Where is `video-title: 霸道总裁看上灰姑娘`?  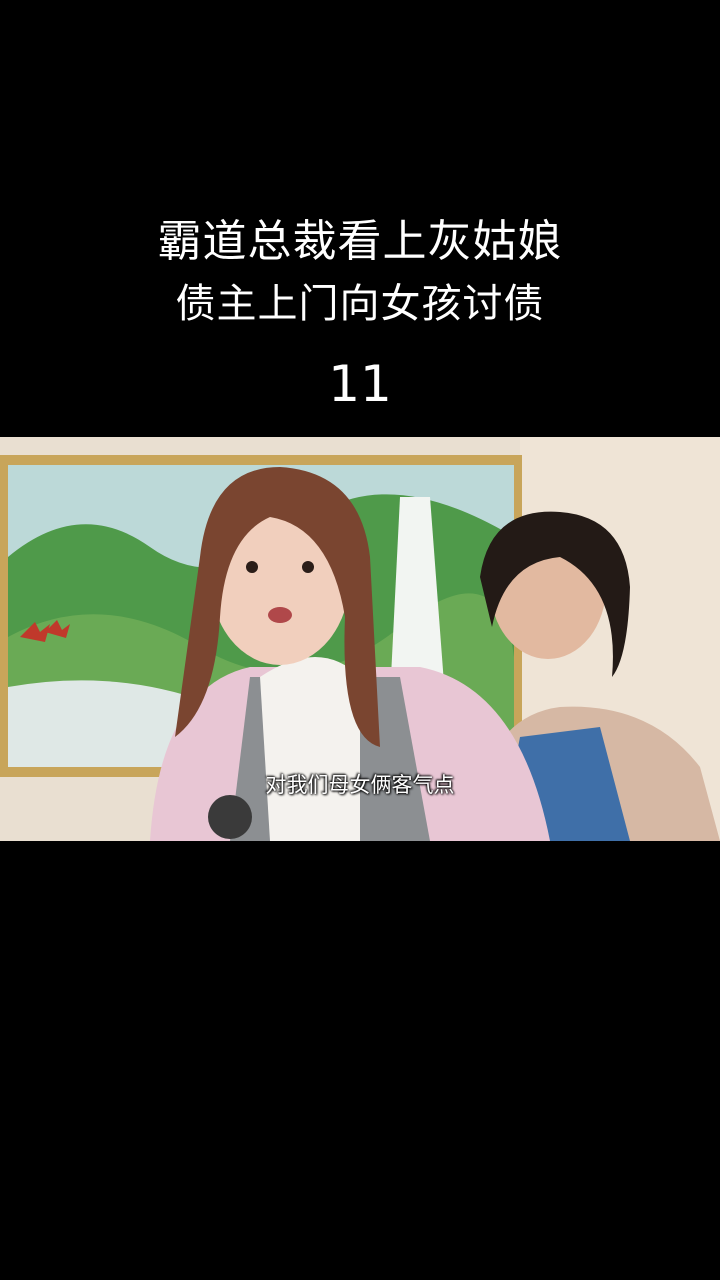
video-title: 霸道总裁看上灰姑娘 is located at coordinates (360, 241).